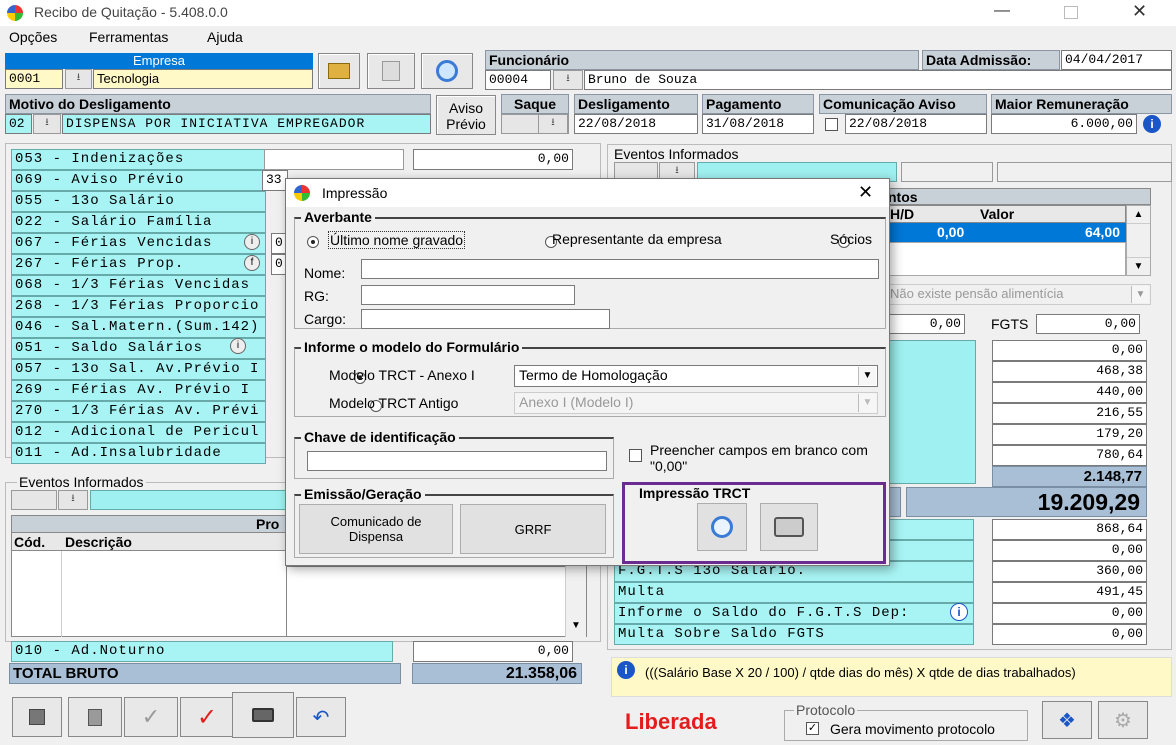  I want to click on event-row: 051 - Saldo Salários, so click(138, 348).